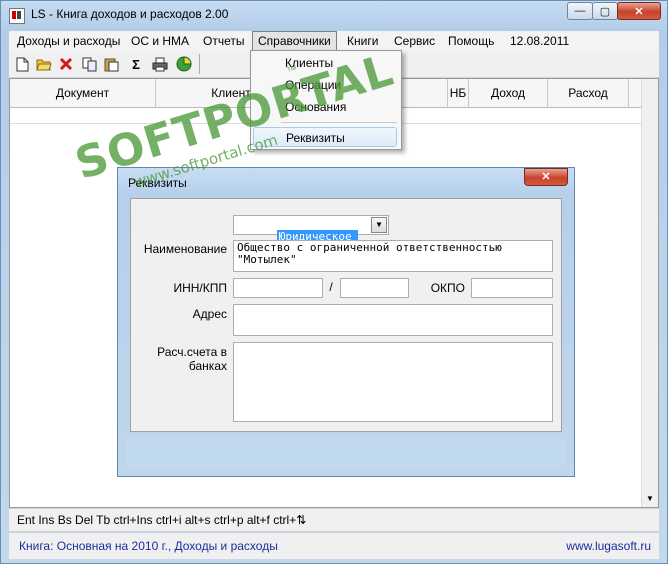 The image size is (668, 564). Describe the element at coordinates (639, 11) in the screenshot. I see `close-button: ✕` at that location.